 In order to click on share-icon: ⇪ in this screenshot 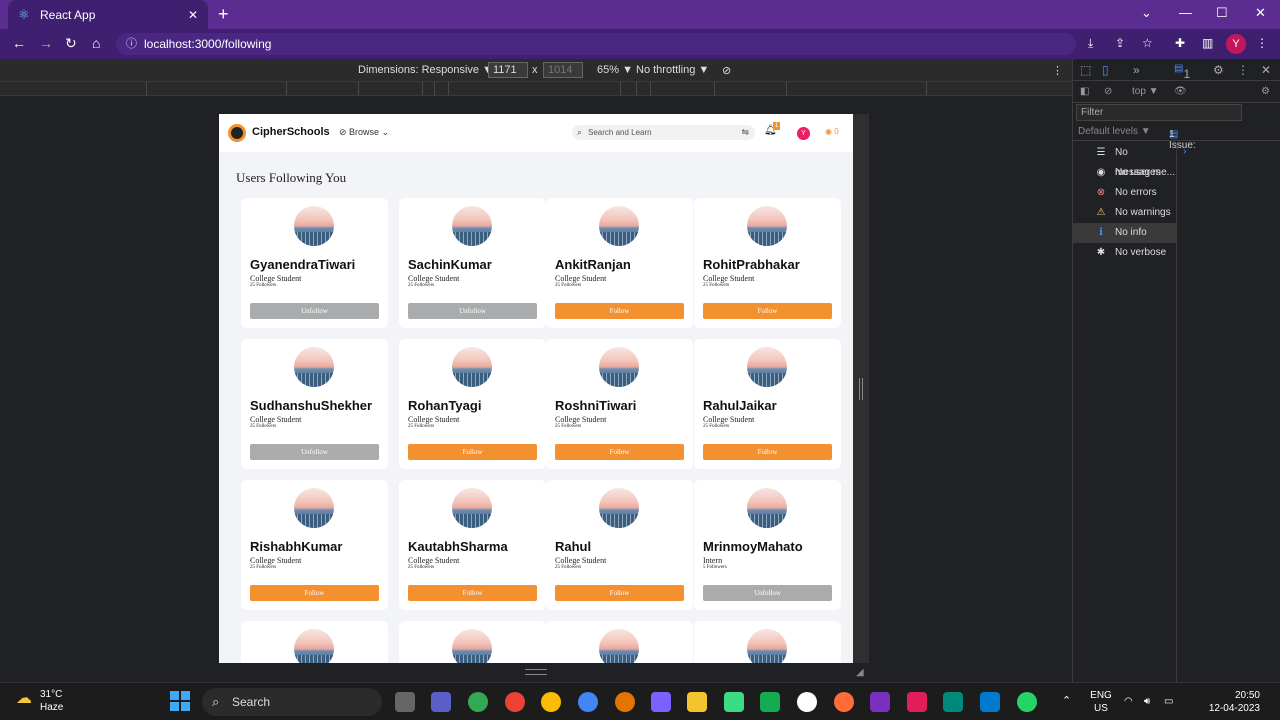, I will do `click(1120, 43)`.